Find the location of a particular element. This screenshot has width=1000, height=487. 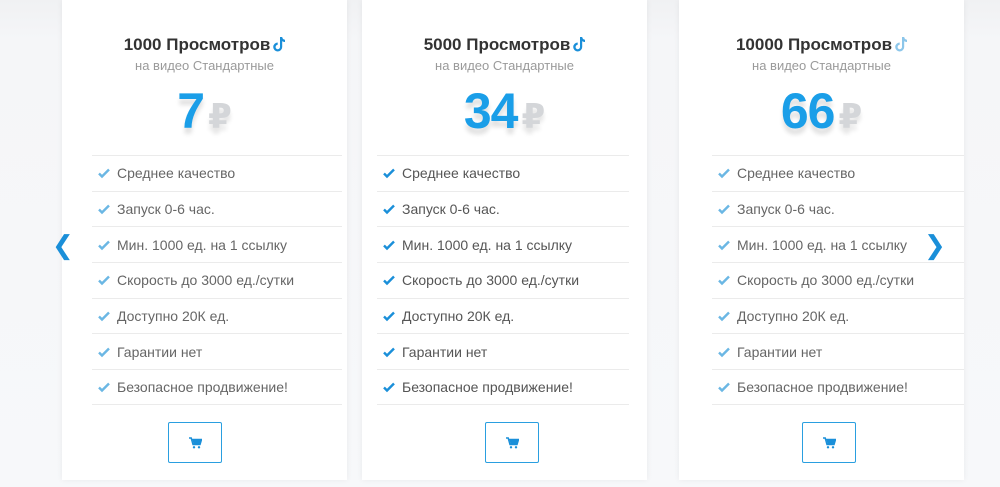

price-amount: 7 is located at coordinates (191, 111).